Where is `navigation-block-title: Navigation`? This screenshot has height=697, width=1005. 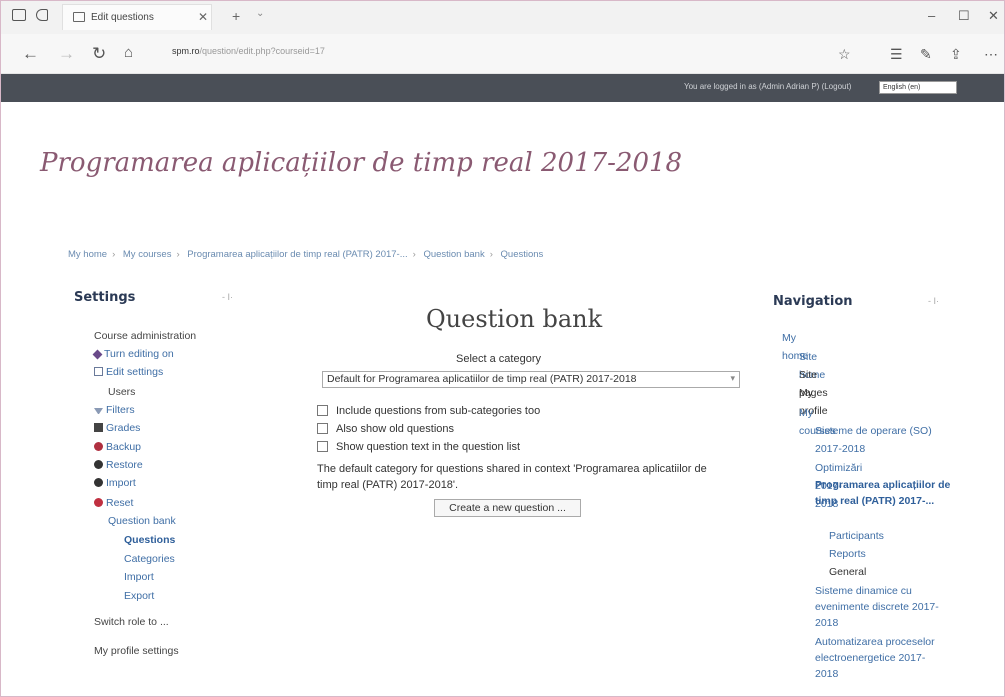 navigation-block-title: Navigation is located at coordinates (813, 301).